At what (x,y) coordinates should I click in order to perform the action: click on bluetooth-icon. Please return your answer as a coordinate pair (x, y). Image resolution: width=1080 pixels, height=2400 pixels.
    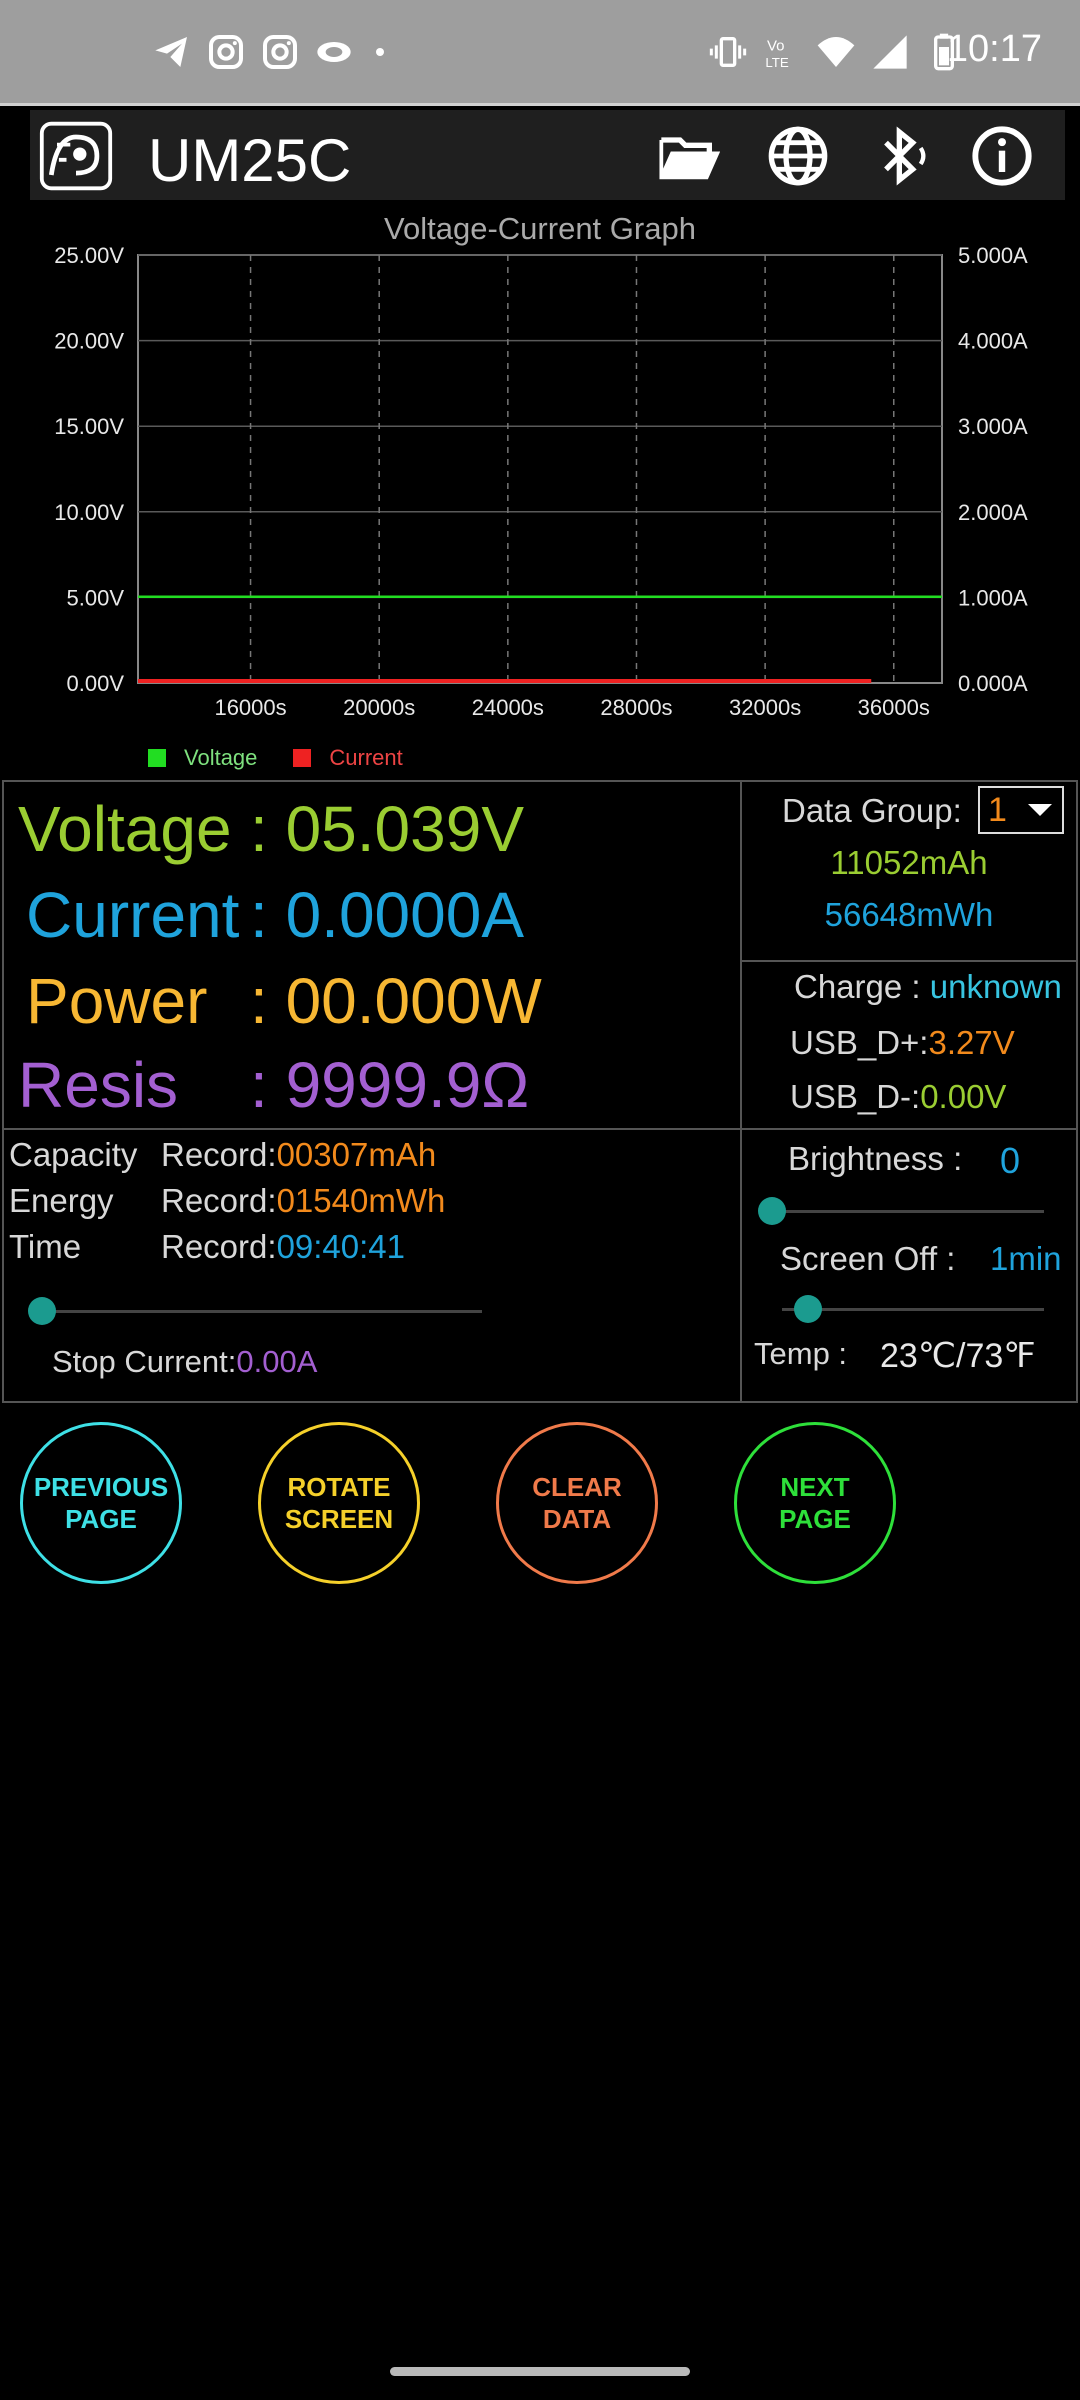
    Looking at the image, I should click on (902, 156).